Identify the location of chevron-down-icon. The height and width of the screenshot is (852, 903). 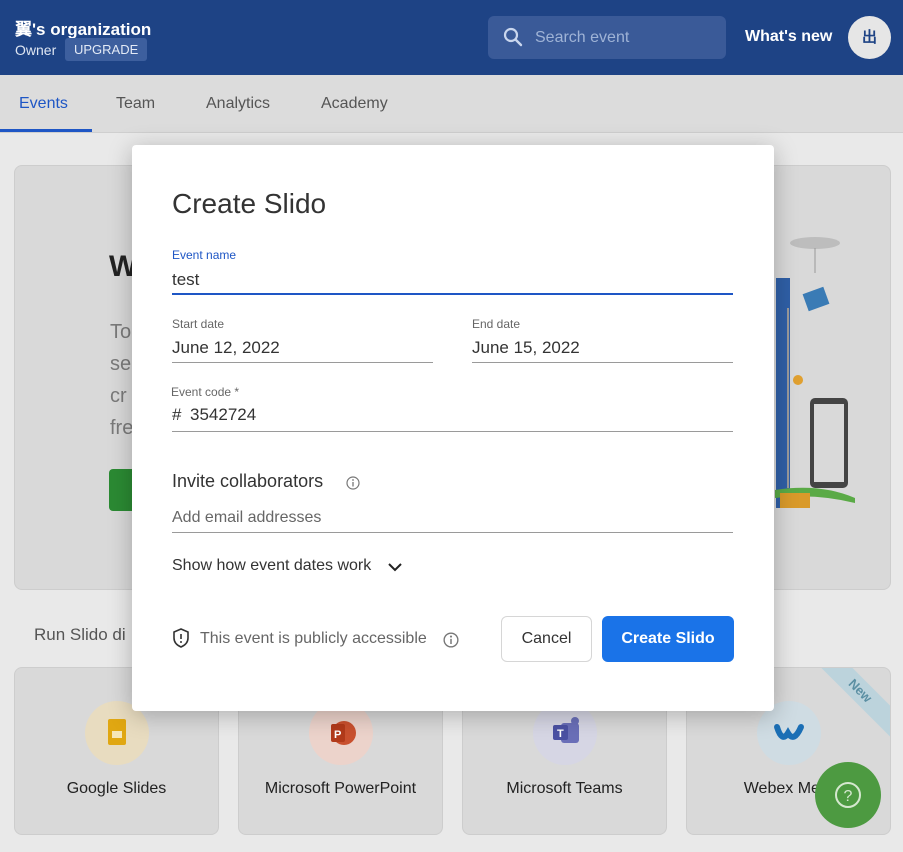
(395, 567).